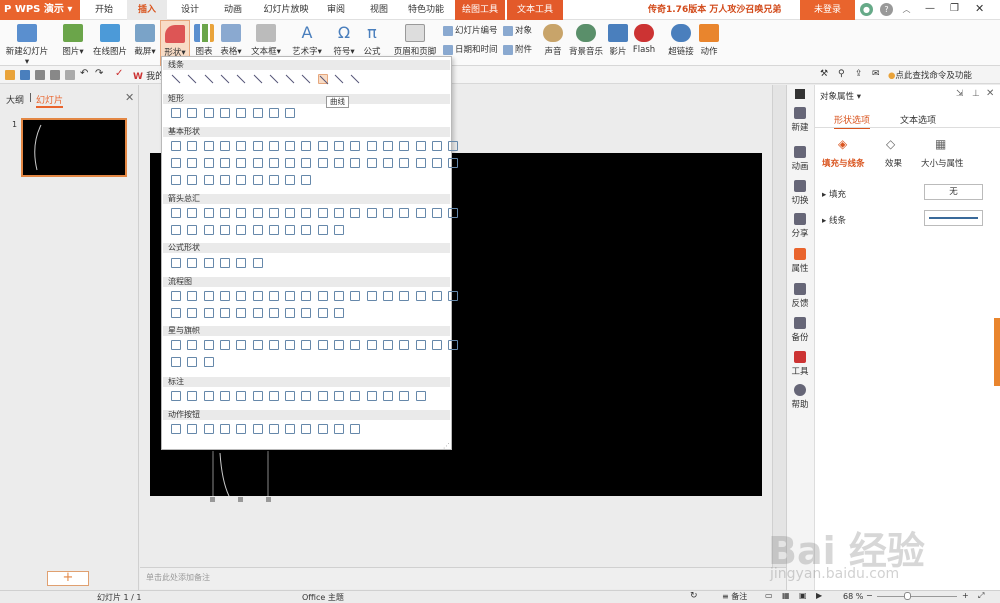  What do you see at coordinates (824, 74) in the screenshot?
I see `hammer-icon: ⚒` at bounding box center [824, 74].